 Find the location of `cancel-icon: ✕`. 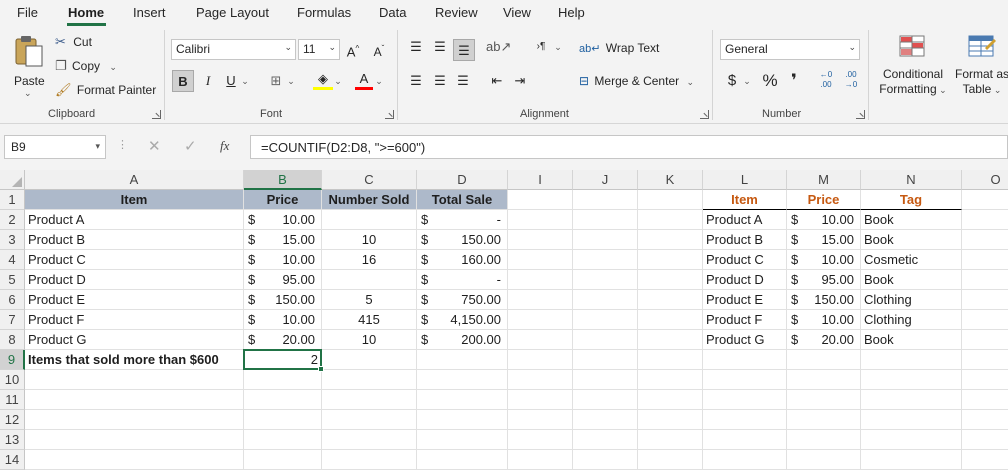

cancel-icon: ✕ is located at coordinates (154, 146).